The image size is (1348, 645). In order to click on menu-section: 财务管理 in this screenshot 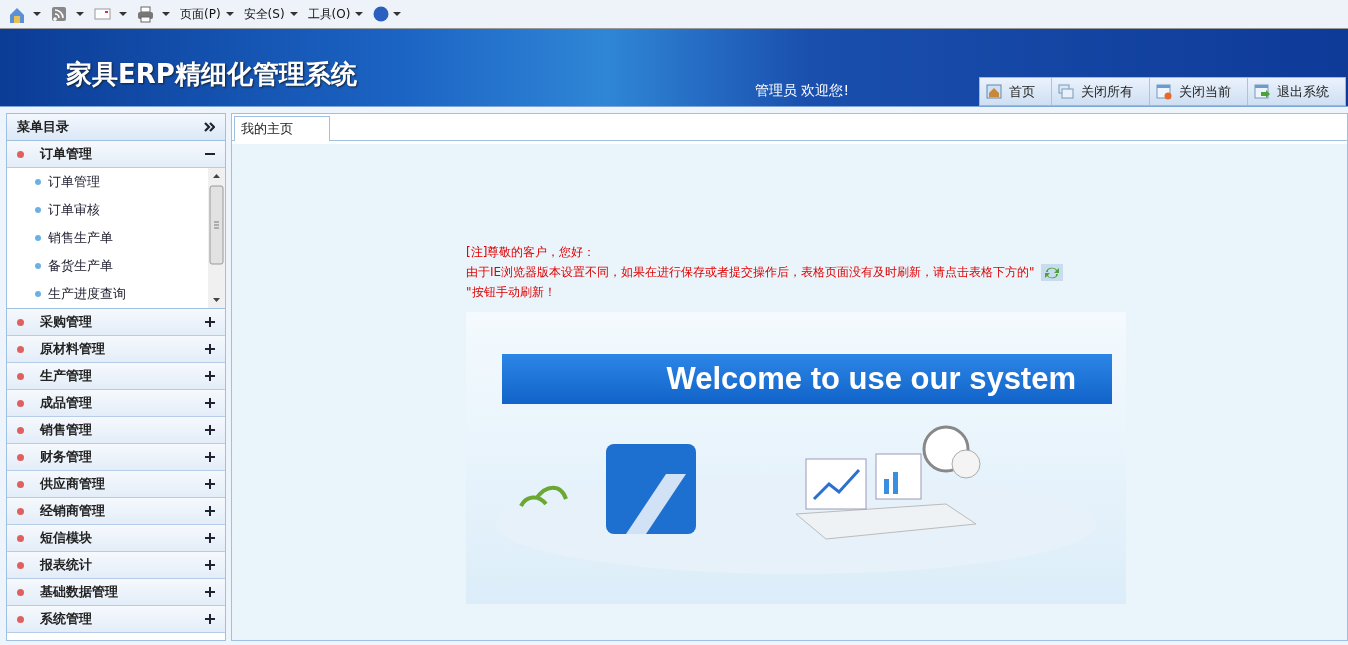, I will do `click(116, 457)`.